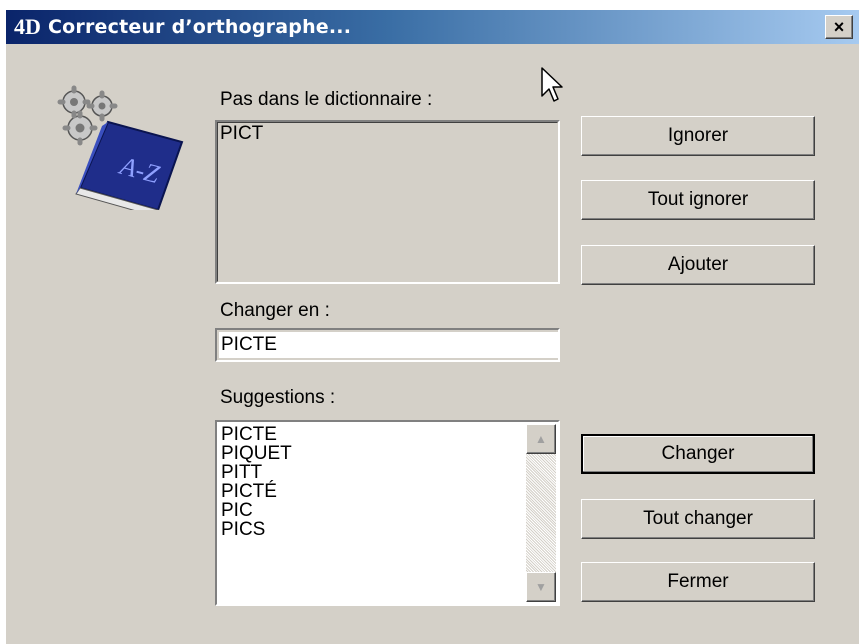 Image resolution: width=859 pixels, height=644 pixels. I want to click on change-to-input, so click(389, 345).